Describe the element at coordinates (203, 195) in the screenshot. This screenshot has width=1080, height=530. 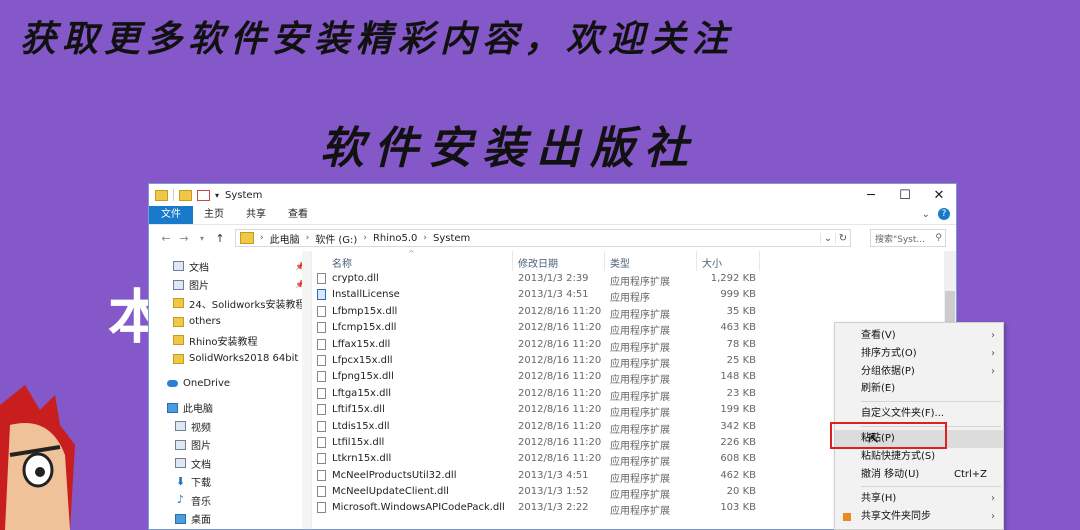
I see `new-folder-icon` at that location.